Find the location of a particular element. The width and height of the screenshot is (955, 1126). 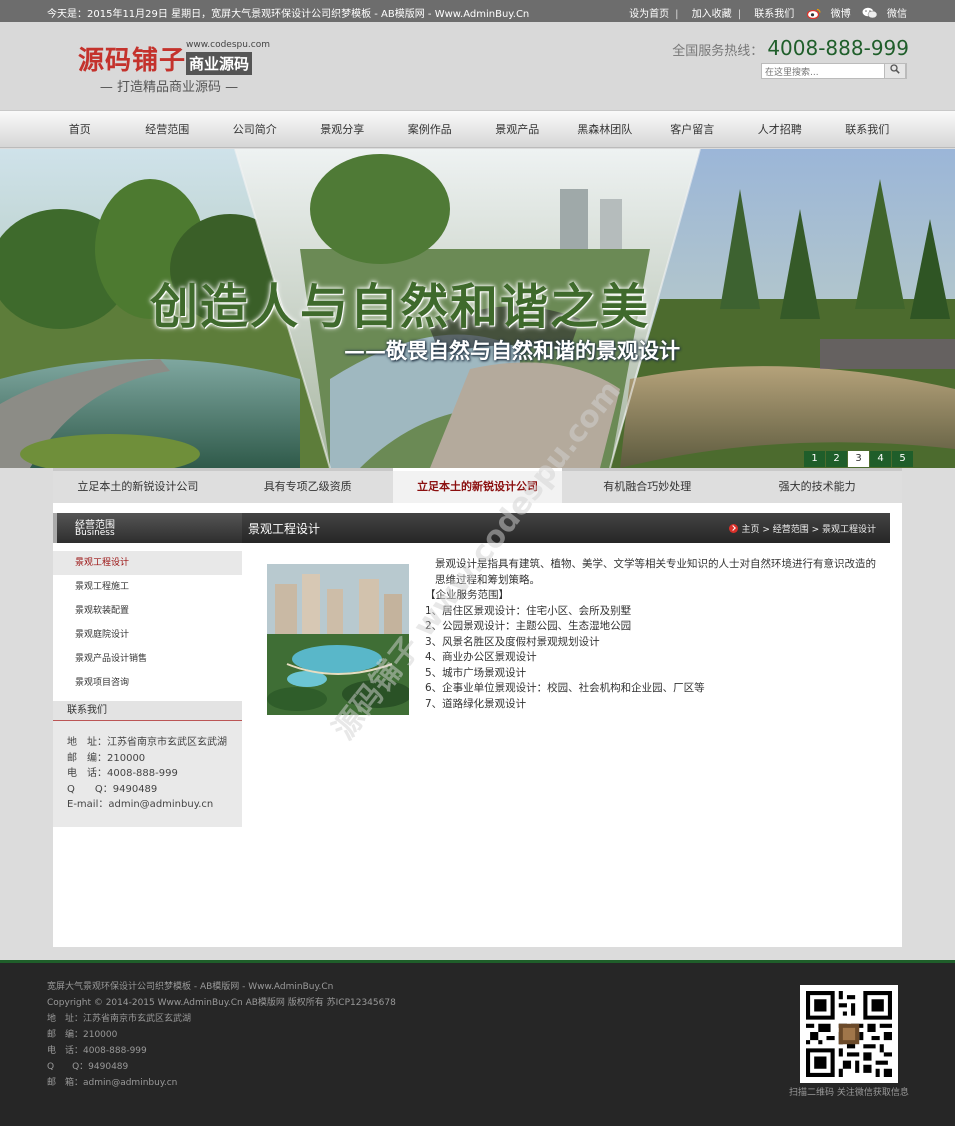

banner-headline: 创造人与自然和谐之美 is located at coordinates (400, 307).